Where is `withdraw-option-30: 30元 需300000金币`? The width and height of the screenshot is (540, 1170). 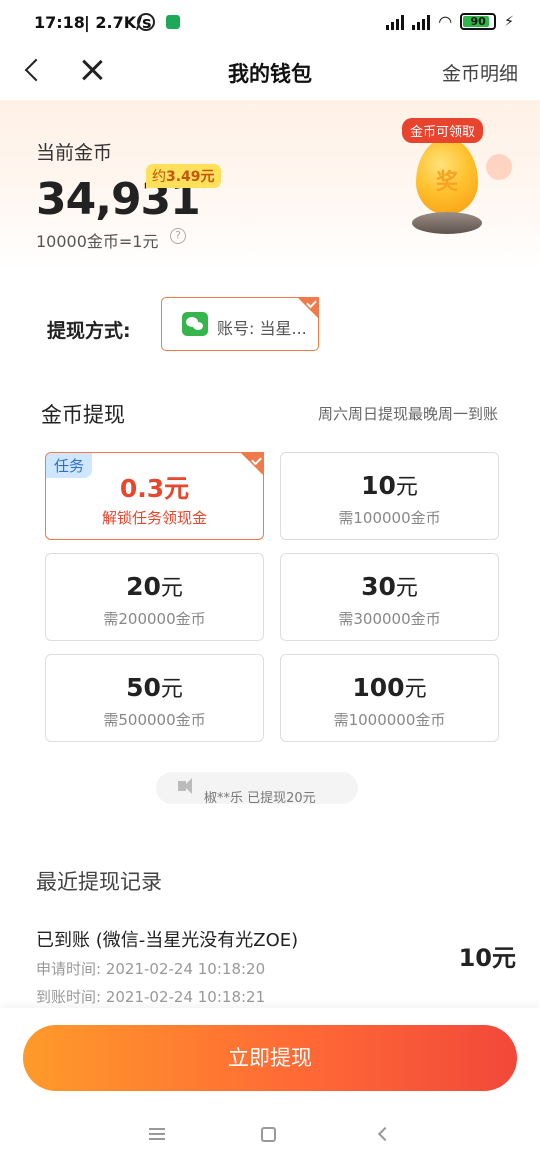 withdraw-option-30: 30元 需300000金币 is located at coordinates (389, 597).